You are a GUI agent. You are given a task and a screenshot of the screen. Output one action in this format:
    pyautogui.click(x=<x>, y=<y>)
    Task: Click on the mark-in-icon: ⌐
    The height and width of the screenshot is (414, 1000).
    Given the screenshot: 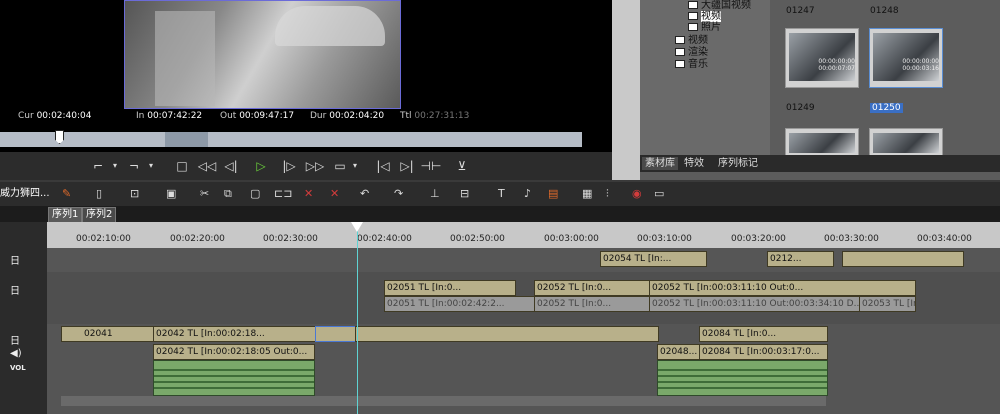 What is the action you would take?
    pyautogui.click(x=98, y=166)
    